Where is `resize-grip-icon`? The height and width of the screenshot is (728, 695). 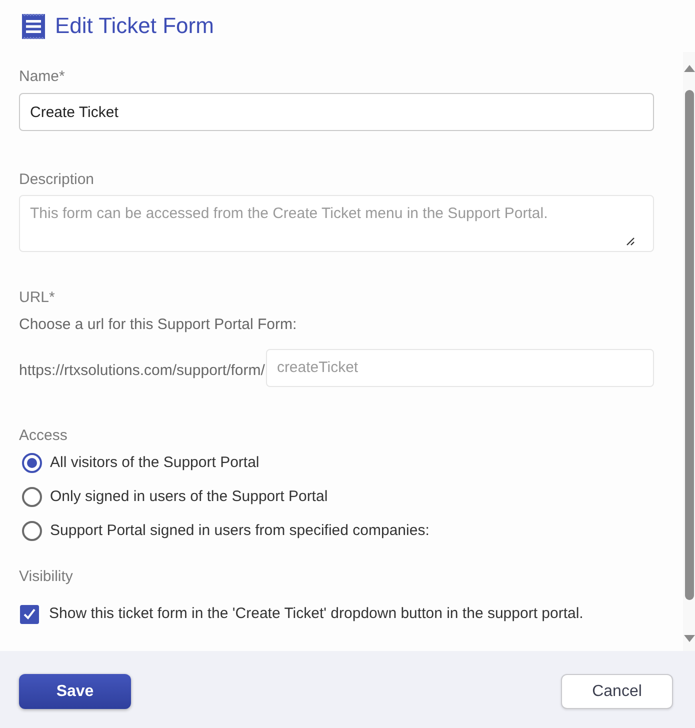
resize-grip-icon is located at coordinates (630, 241).